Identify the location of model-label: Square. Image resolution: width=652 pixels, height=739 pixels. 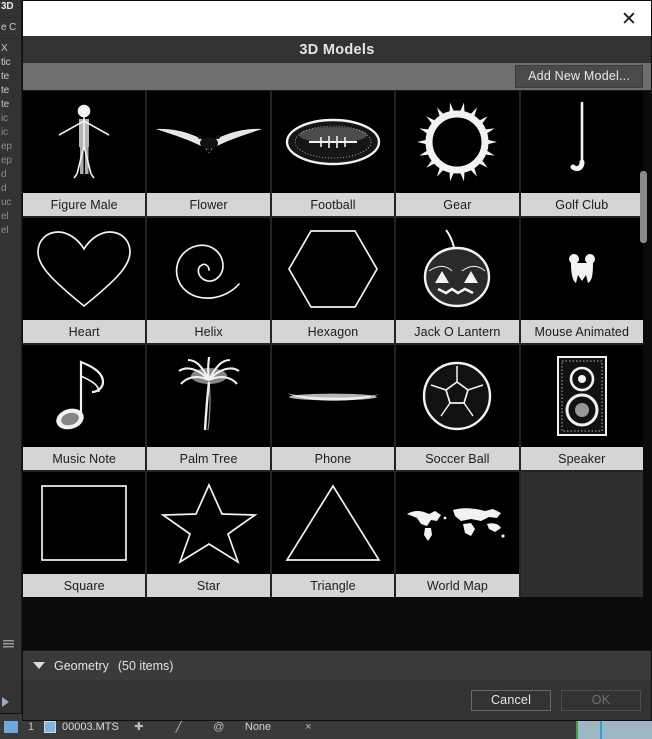
(84, 585).